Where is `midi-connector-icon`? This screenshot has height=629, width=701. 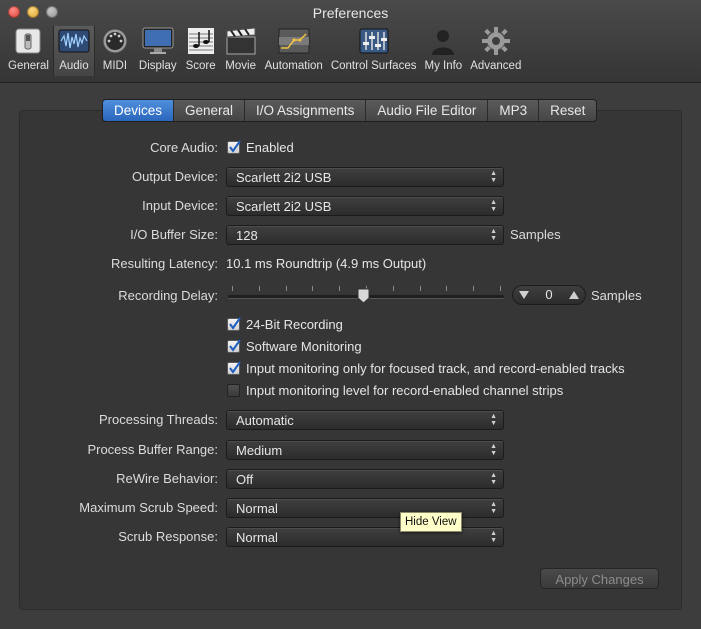 midi-connector-icon is located at coordinates (115, 41).